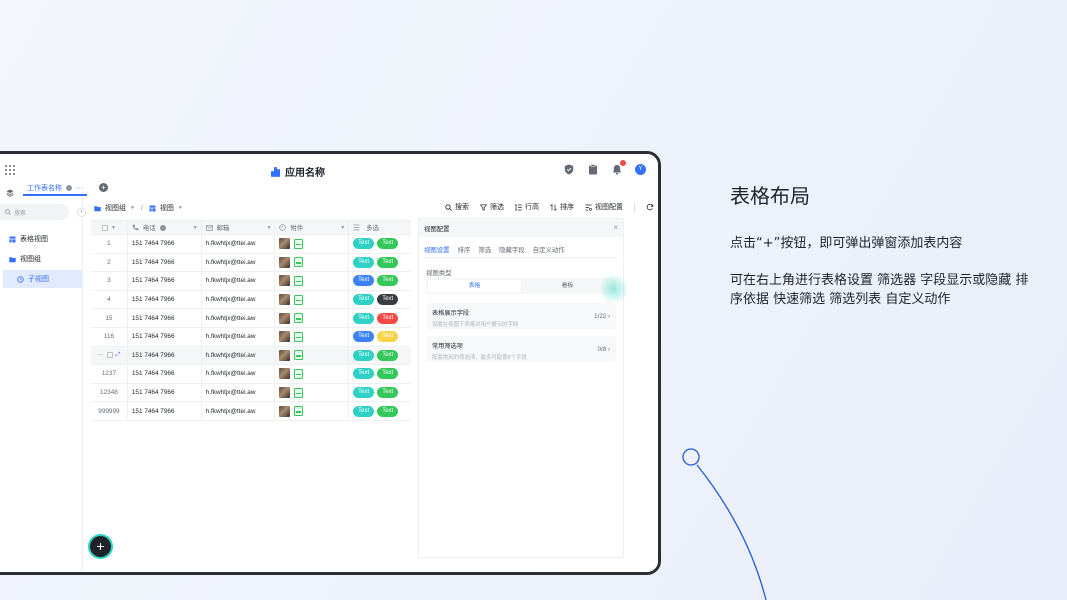 The width and height of the screenshot is (1067, 600). I want to click on table-row: 4 151 7464 7966 h.fkwhtjx@ttei.aw Text Text, so click(251, 300).